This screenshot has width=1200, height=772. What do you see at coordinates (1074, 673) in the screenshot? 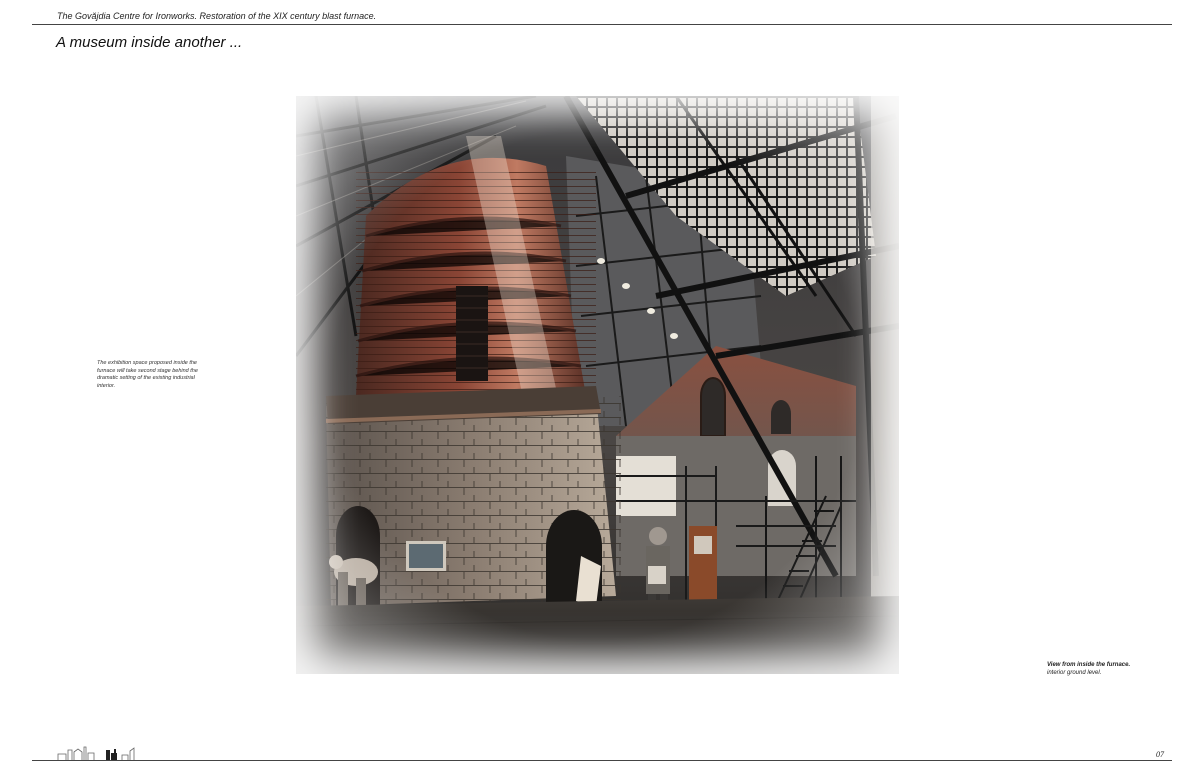
I see `view-caption-subtitle: interior ground level.` at bounding box center [1074, 673].